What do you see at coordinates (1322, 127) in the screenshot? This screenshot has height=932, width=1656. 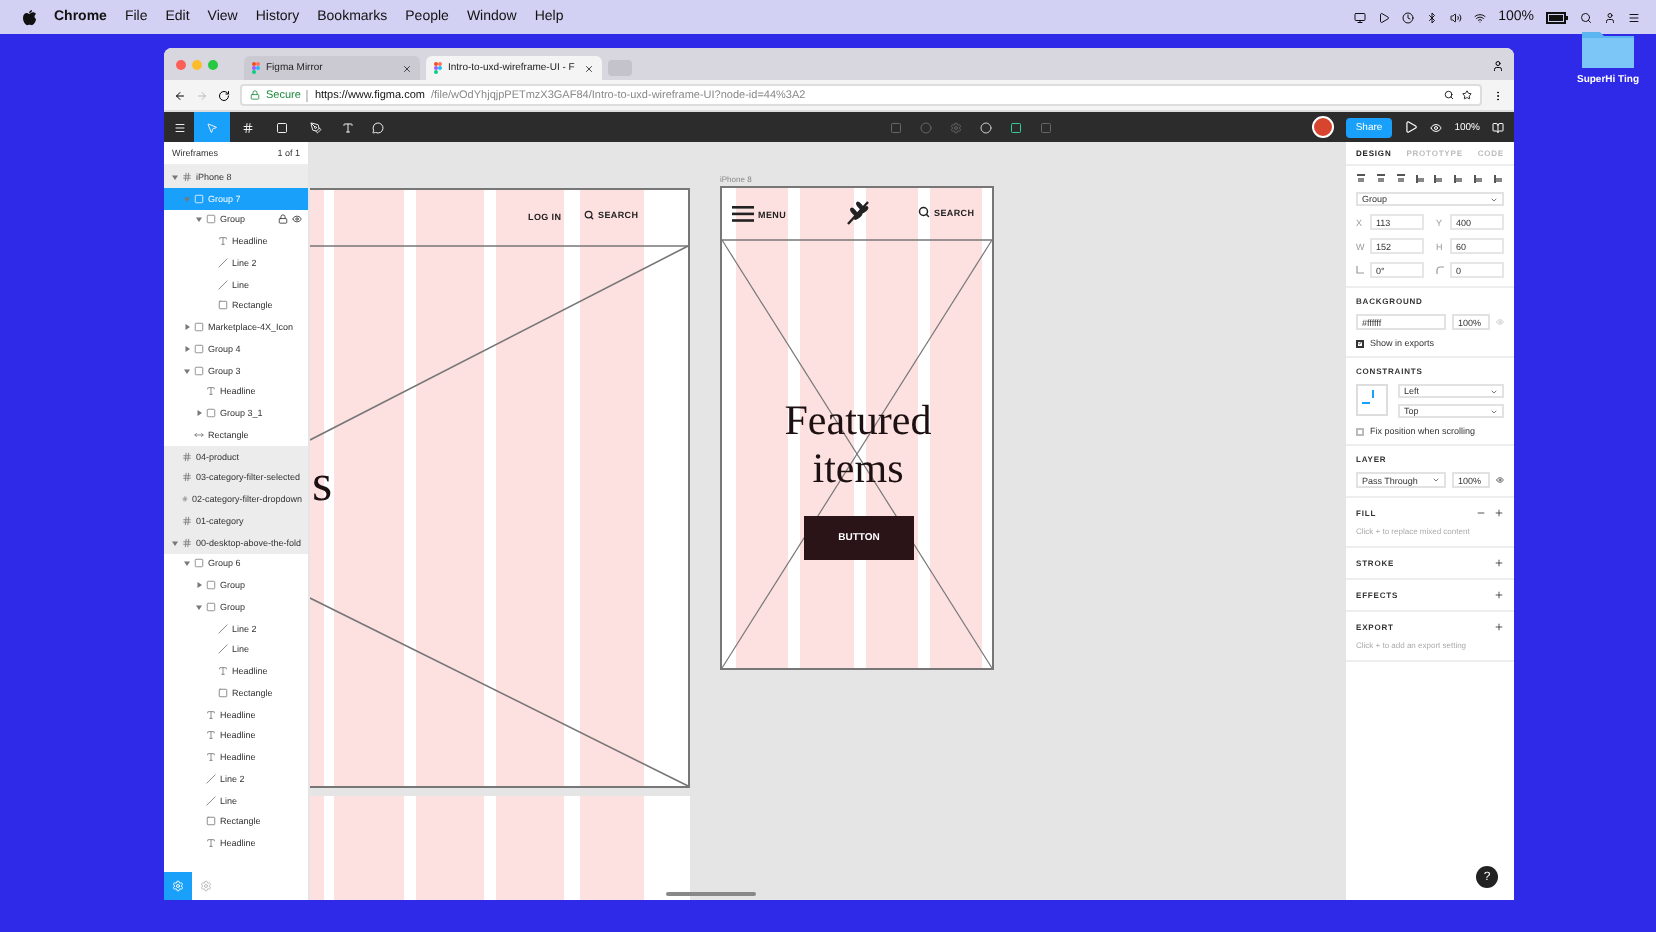 I see `user-avatar` at bounding box center [1322, 127].